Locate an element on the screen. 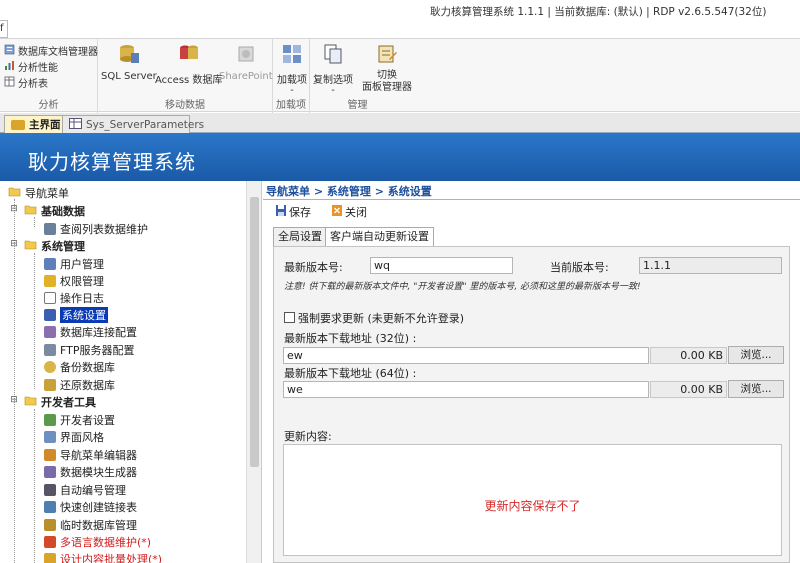 This screenshot has width=800, height=563. url64-input: we is located at coordinates (466, 389).